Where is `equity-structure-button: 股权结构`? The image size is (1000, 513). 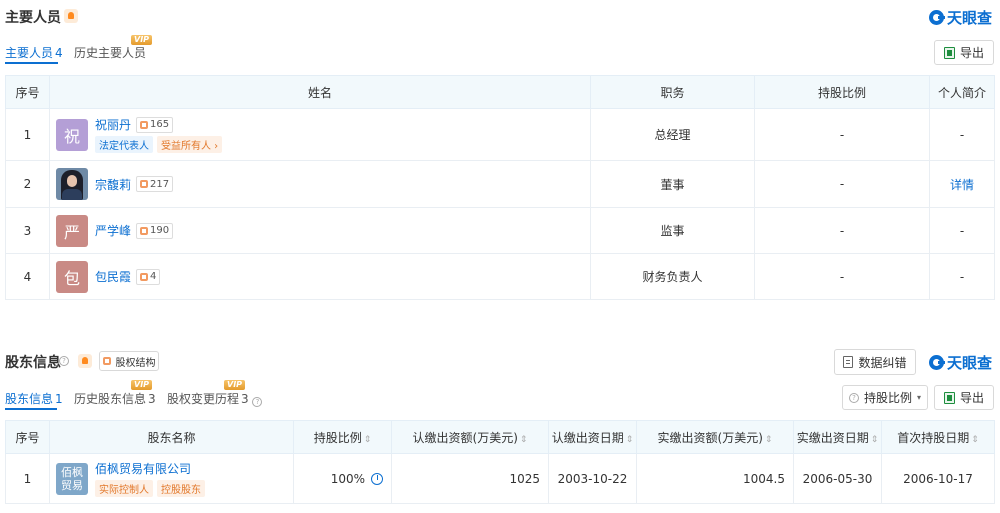
equity-structure-button: 股权结构 is located at coordinates (129, 361).